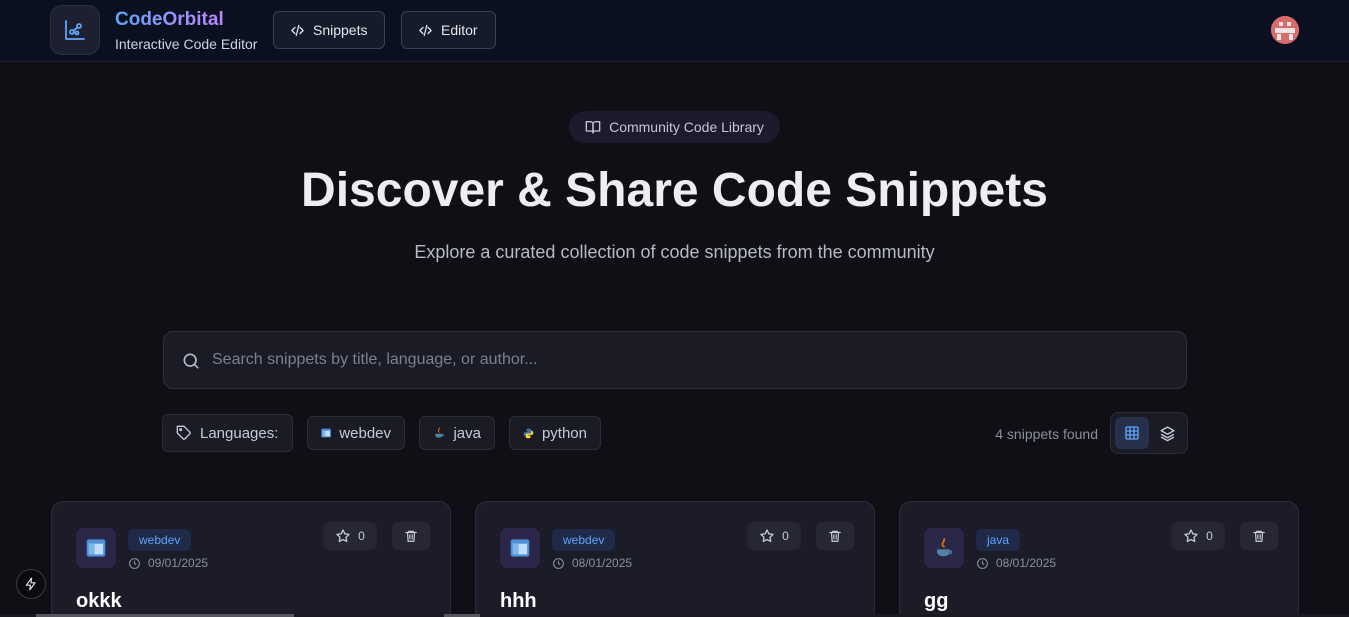 The height and width of the screenshot is (617, 1349). What do you see at coordinates (186, 44) in the screenshot?
I see `brand-tagline: Interactive Code Editor` at bounding box center [186, 44].